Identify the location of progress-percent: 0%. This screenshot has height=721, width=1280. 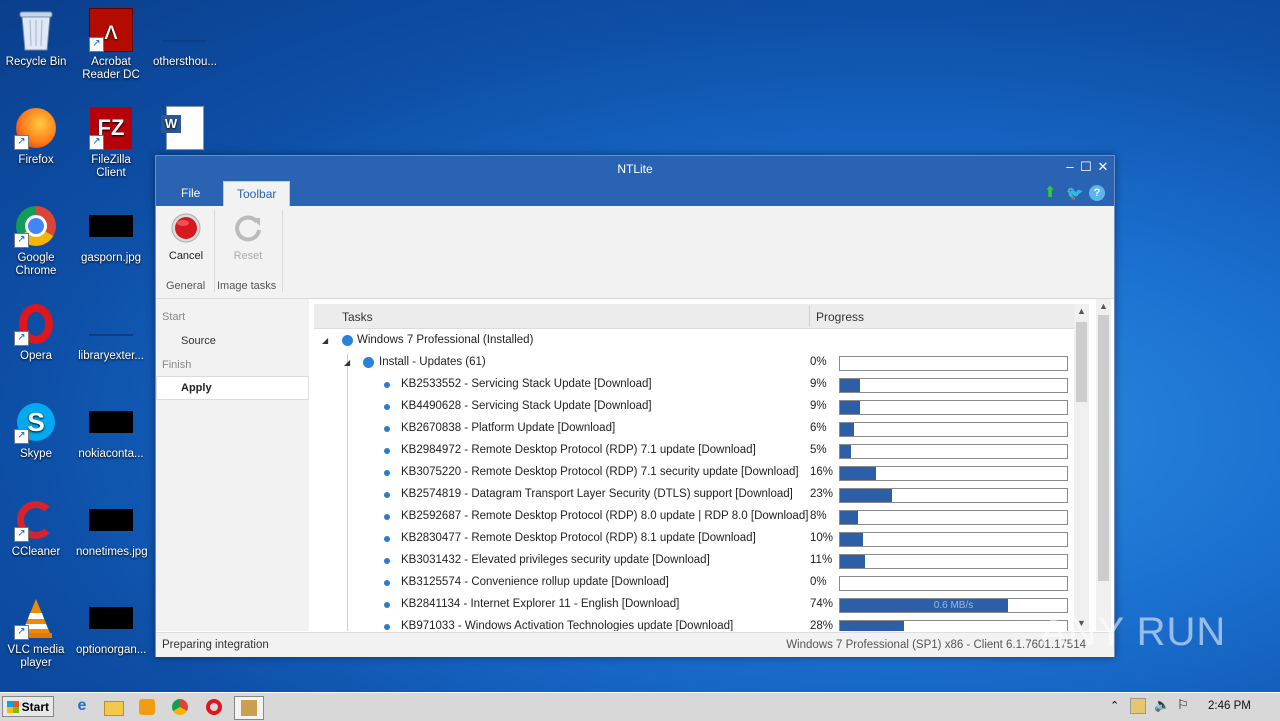
(818, 362).